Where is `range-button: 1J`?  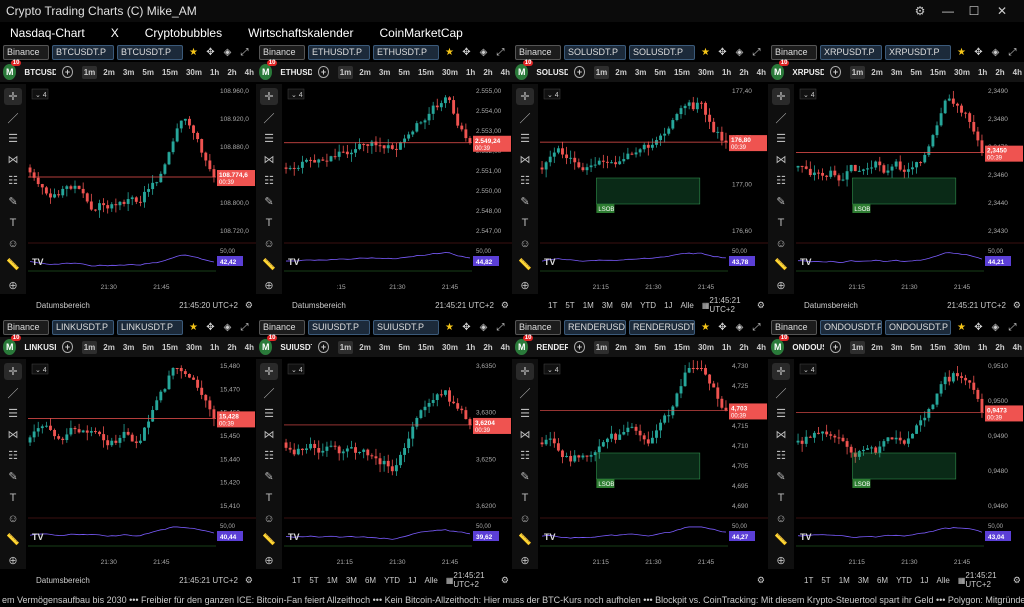 range-button: 1J is located at coordinates (412, 580).